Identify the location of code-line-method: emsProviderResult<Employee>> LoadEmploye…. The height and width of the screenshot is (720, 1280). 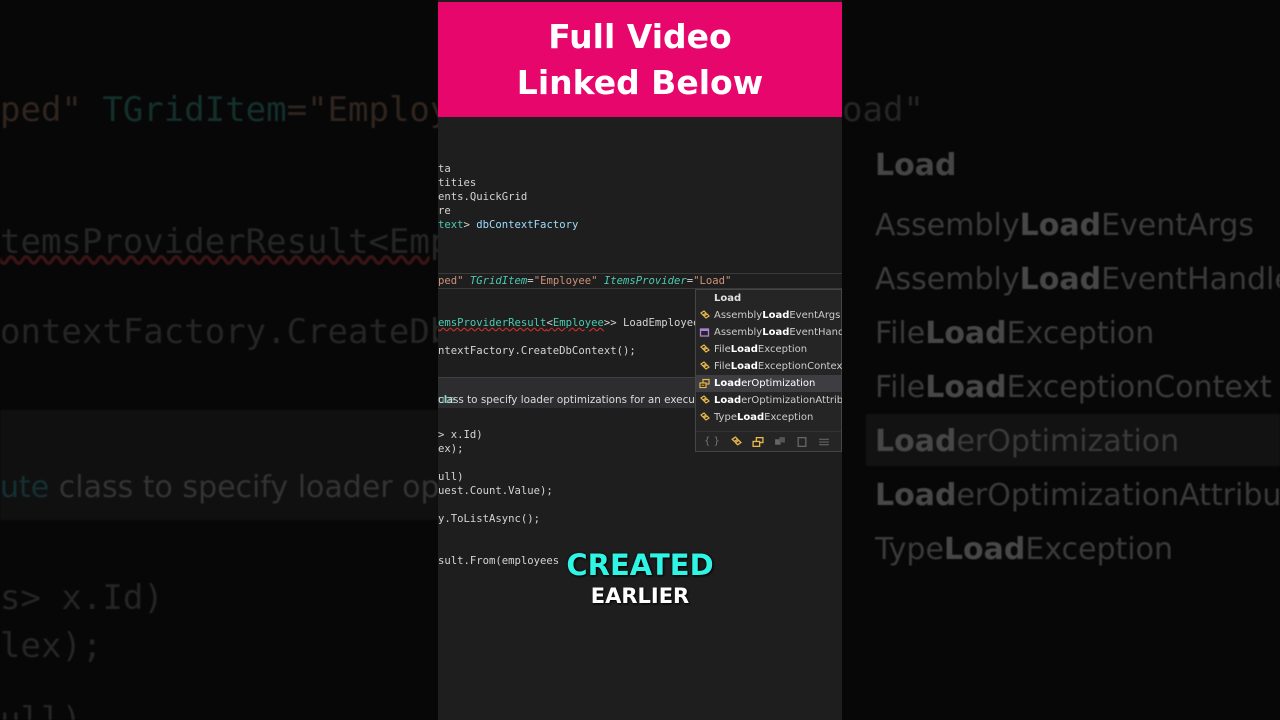
(569, 323).